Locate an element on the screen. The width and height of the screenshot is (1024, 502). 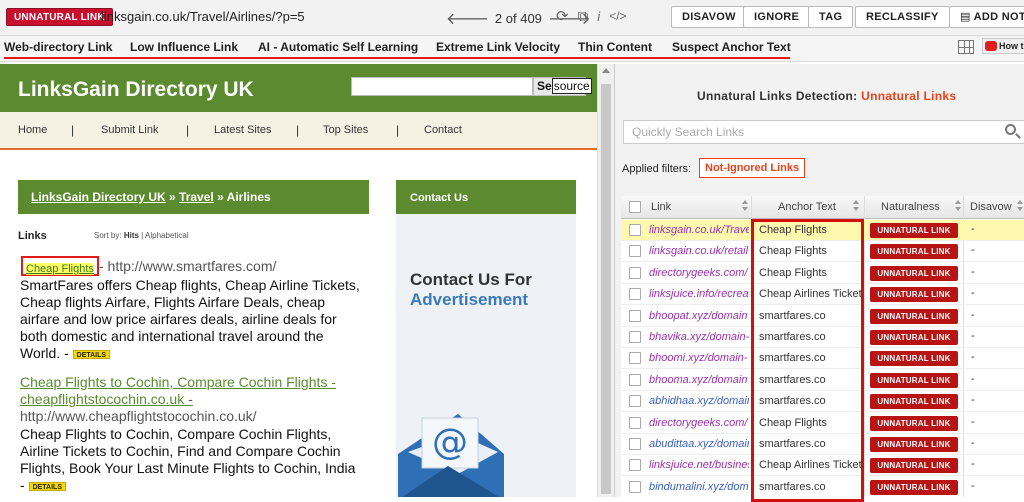
breadcrumb-travel: Travel is located at coordinates (196, 197).